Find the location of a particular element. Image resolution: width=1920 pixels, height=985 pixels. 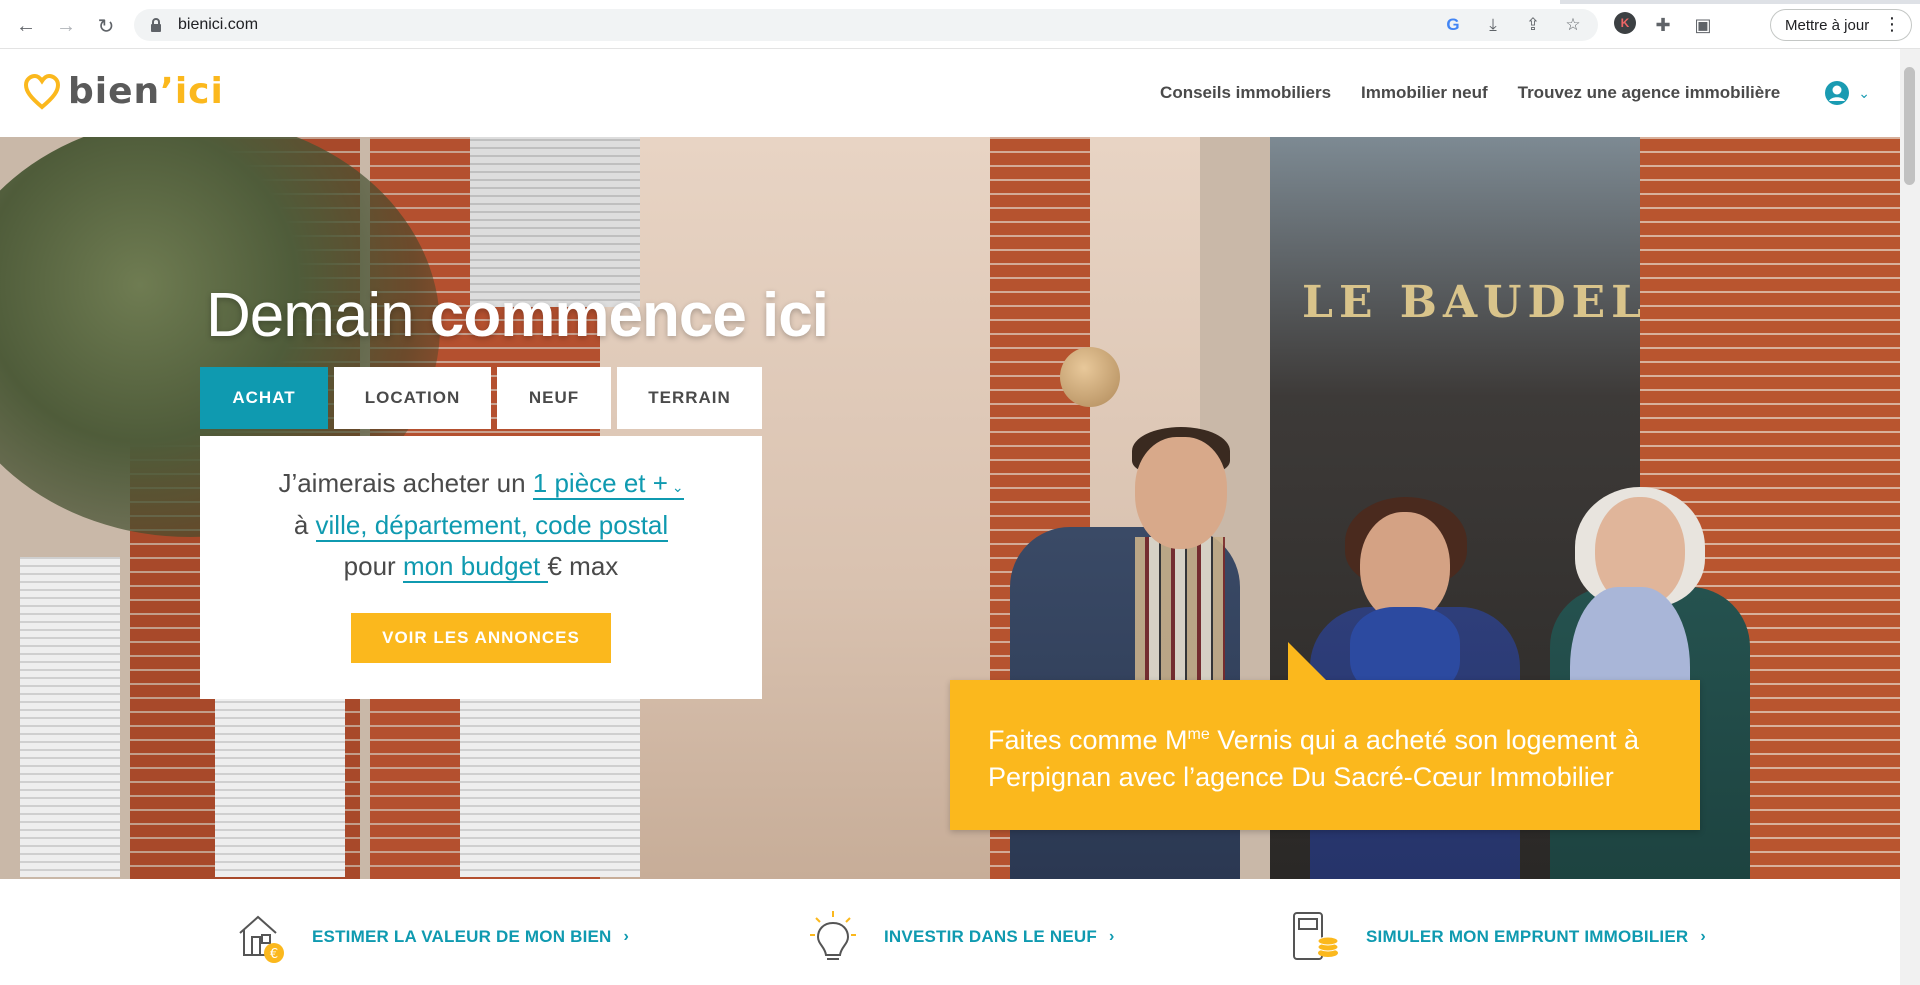

feature-simuler-label: SIMULER MON EMPRUNT IMMOBILIER is located at coordinates (1527, 936).